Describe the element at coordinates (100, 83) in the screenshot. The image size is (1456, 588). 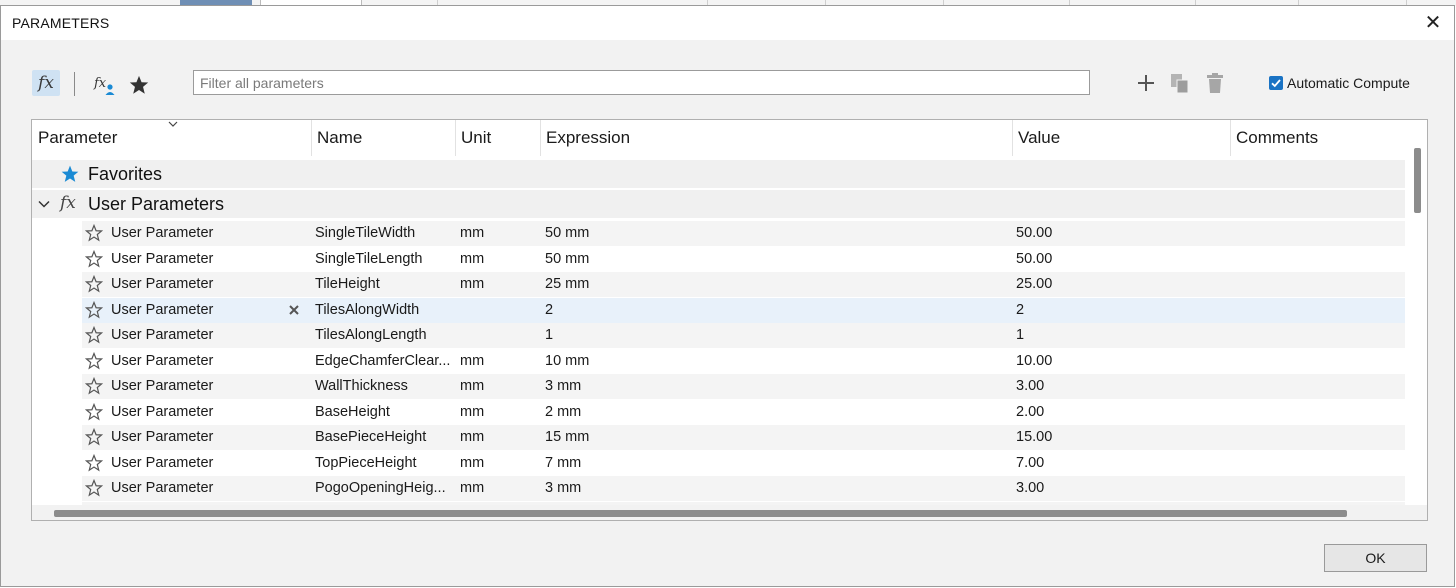
I see `svg-text: fx` at that location.